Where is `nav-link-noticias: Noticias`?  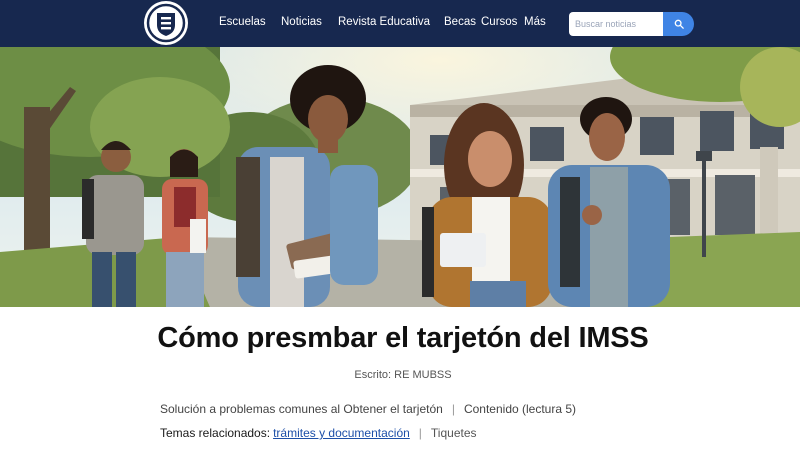 nav-link-noticias: Noticias is located at coordinates (301, 22).